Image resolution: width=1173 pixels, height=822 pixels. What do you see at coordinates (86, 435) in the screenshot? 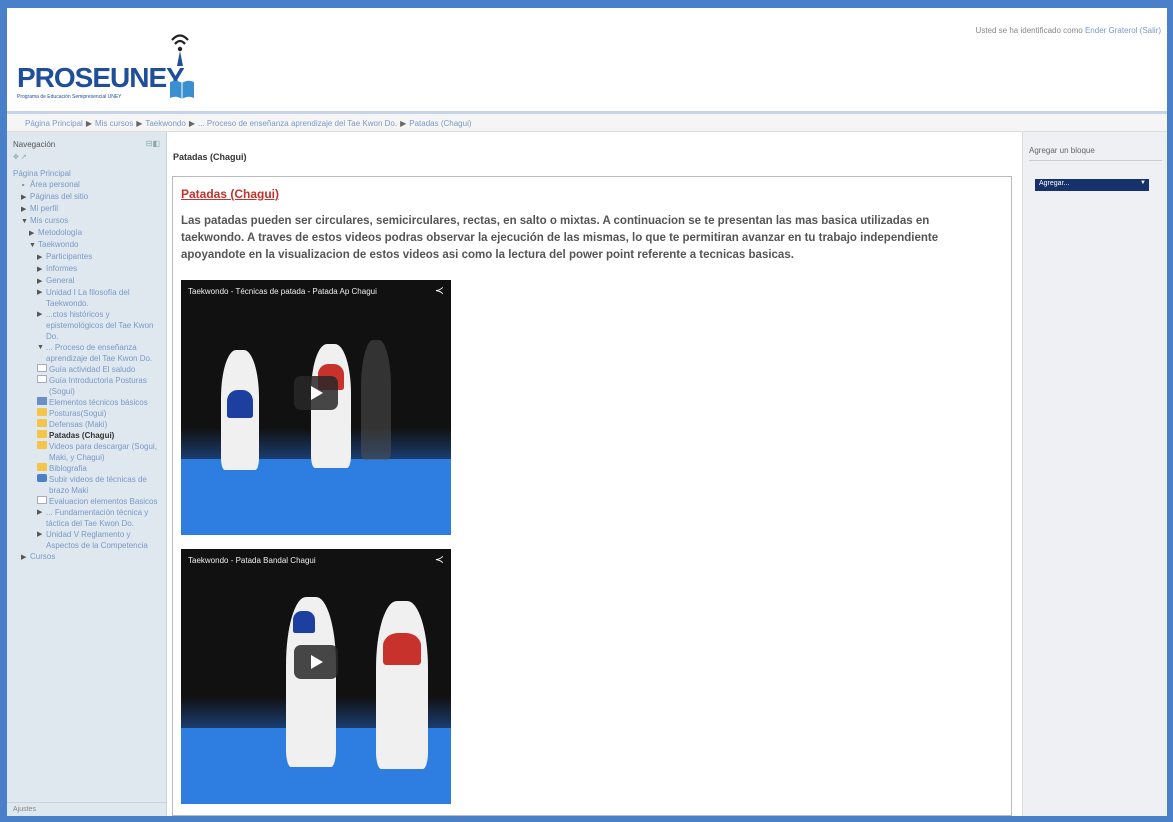
I see `nav-item-kicks-current: Patadas (Chagui)` at bounding box center [86, 435].